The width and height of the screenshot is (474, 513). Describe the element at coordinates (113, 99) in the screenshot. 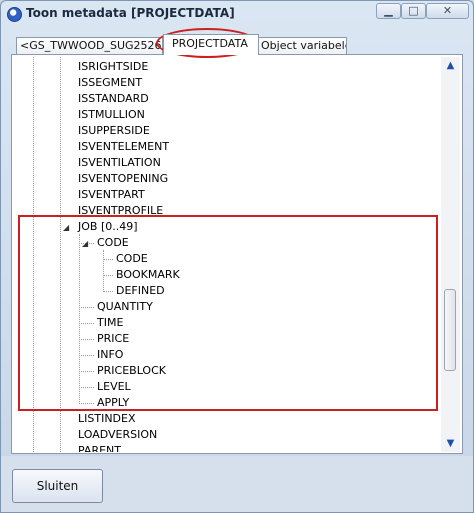

I see `tree-item: ISSTANDARD` at that location.